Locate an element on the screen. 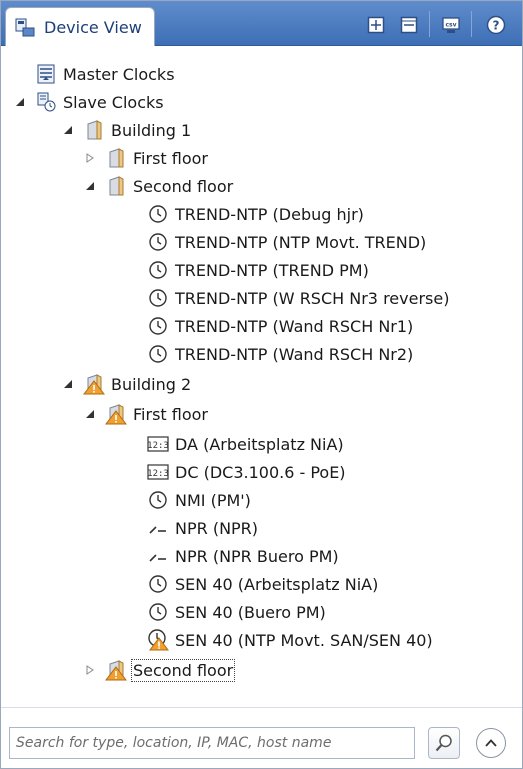  tab-device-view: Device View is located at coordinates (80, 26).